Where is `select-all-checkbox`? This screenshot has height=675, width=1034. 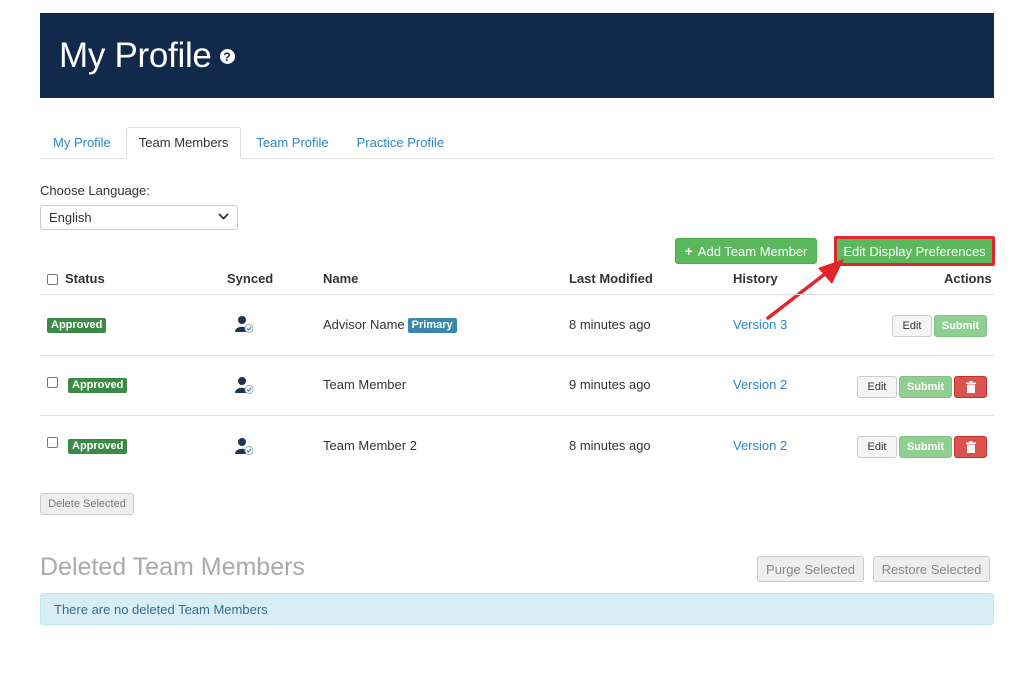 select-all-checkbox is located at coordinates (52, 279).